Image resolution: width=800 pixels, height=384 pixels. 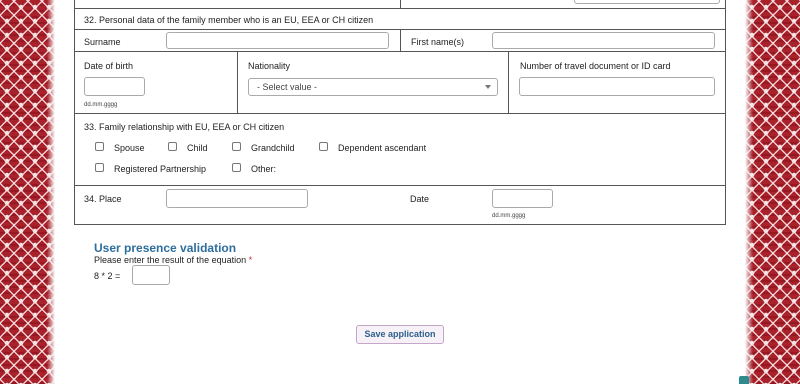 I want to click on decorative-border-right, so click(x=772, y=192).